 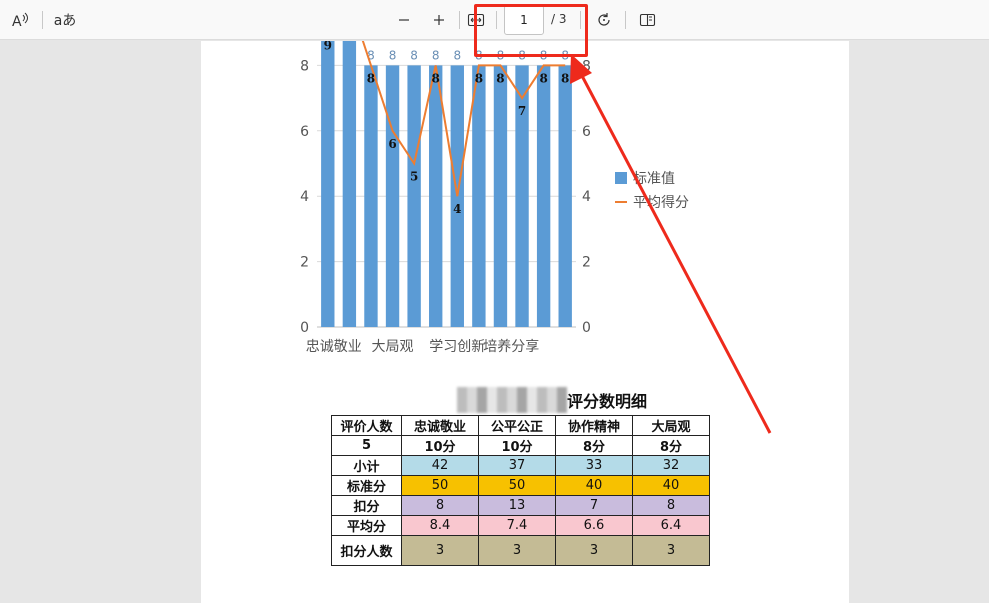 I want to click on table-cell: 13, so click(x=517, y=505).